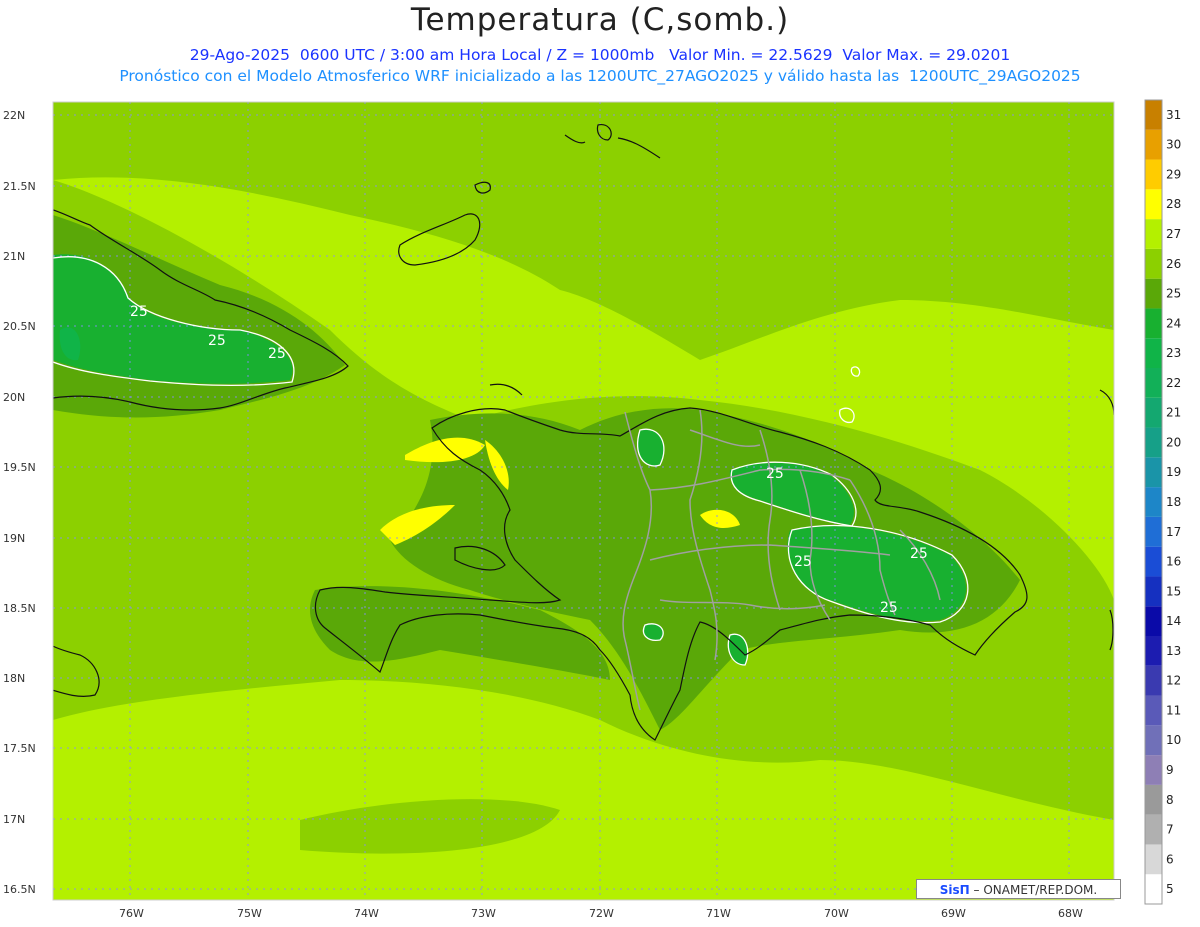 Image resolution: width=1200 pixels, height=927 pixels. What do you see at coordinates (1173, 115) in the screenshot?
I see `colorbar-label: 31` at bounding box center [1173, 115].